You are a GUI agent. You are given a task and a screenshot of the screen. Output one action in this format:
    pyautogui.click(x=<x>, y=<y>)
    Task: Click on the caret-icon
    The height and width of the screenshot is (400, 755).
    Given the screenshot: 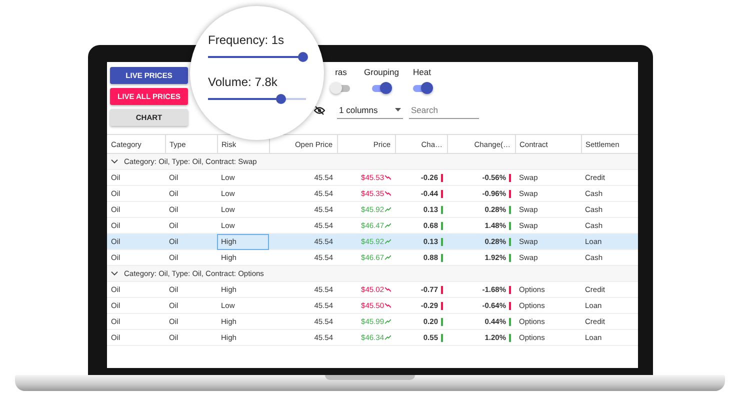 What is the action you would take?
    pyautogui.click(x=398, y=110)
    